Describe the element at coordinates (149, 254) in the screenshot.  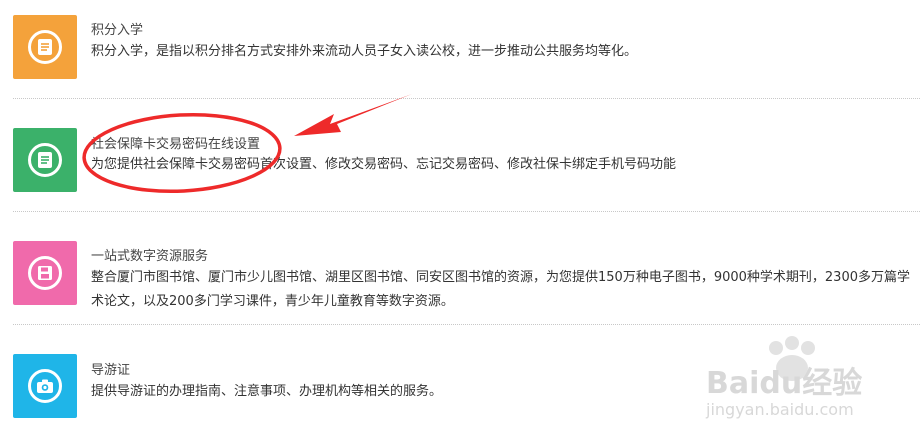
I see `service-title: 一站式数字资源服务` at that location.